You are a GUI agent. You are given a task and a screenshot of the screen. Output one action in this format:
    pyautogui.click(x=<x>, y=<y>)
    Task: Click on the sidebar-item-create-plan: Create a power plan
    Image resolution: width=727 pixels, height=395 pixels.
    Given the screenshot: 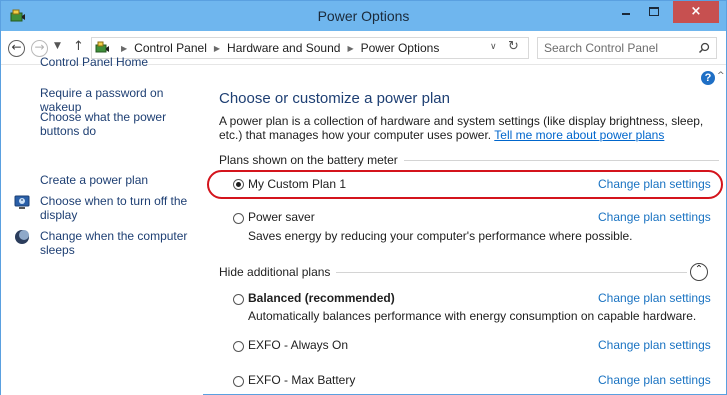 What is the action you would take?
    pyautogui.click(x=94, y=180)
    